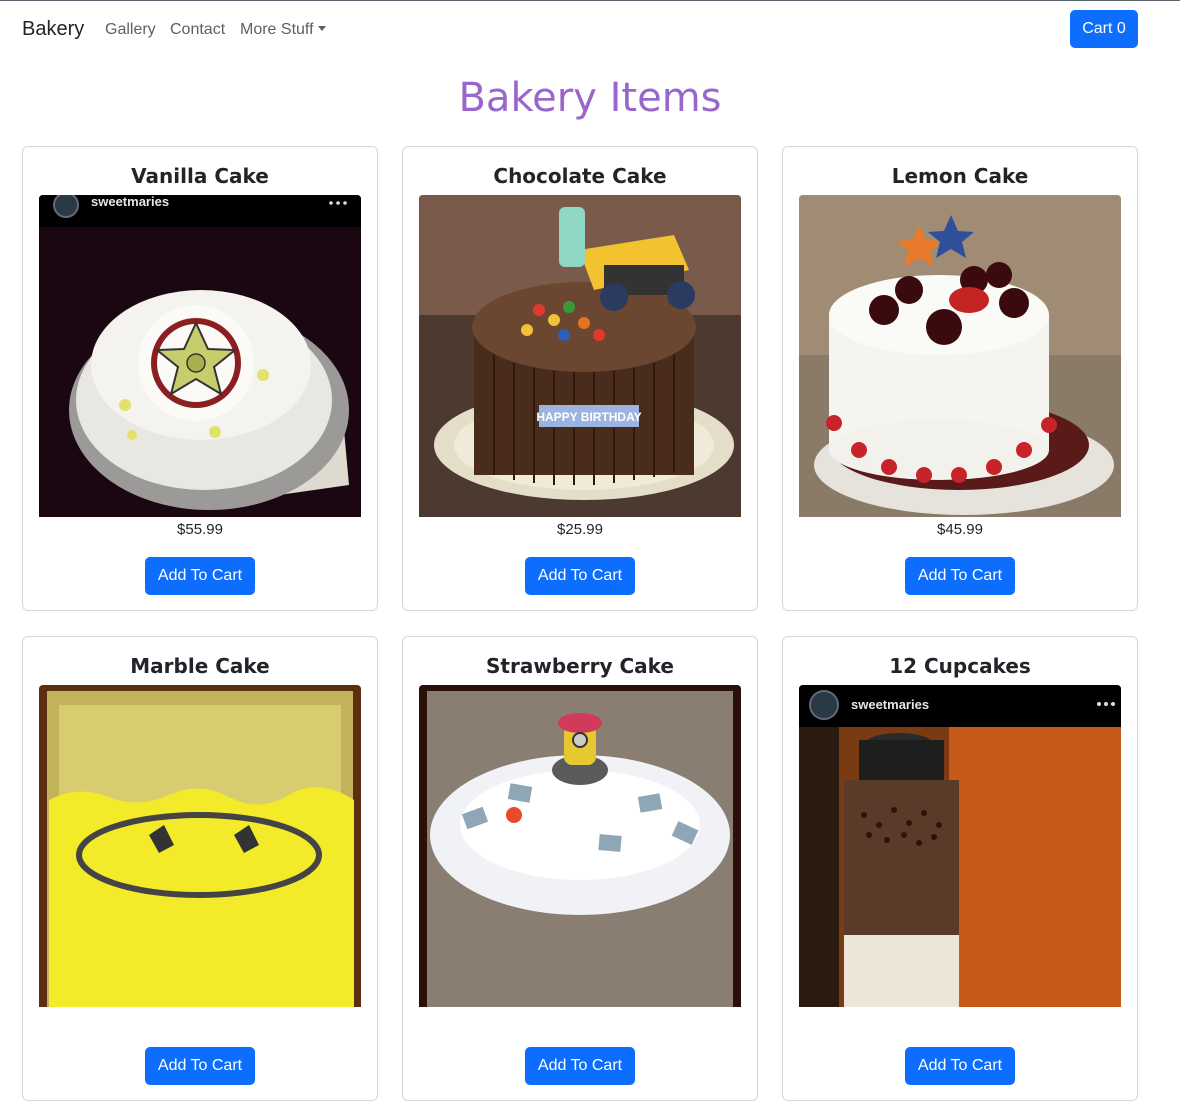 This screenshot has height=1101, width=1180. What do you see at coordinates (580, 529) in the screenshot?
I see `product-price: $25.99` at bounding box center [580, 529].